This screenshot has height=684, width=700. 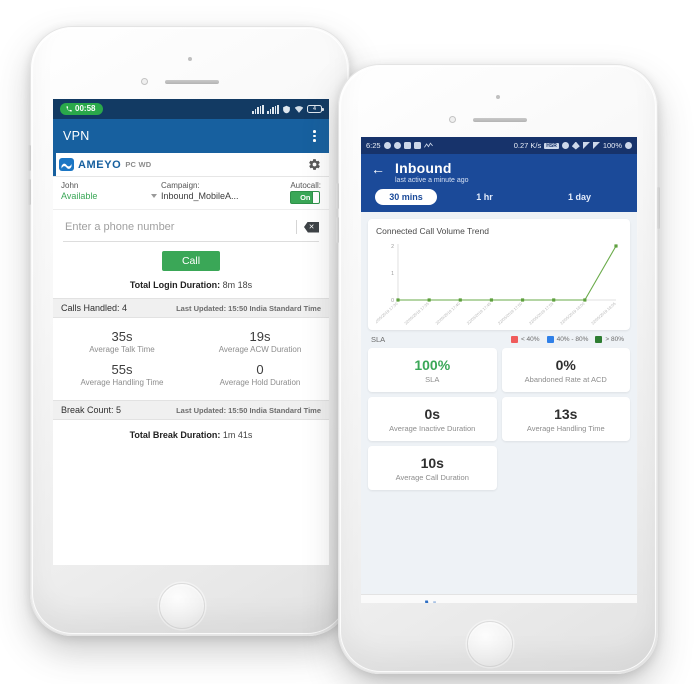 What do you see at coordinates (144, 81) in the screenshot?
I see `proximity-sensor-icon` at bounding box center [144, 81].